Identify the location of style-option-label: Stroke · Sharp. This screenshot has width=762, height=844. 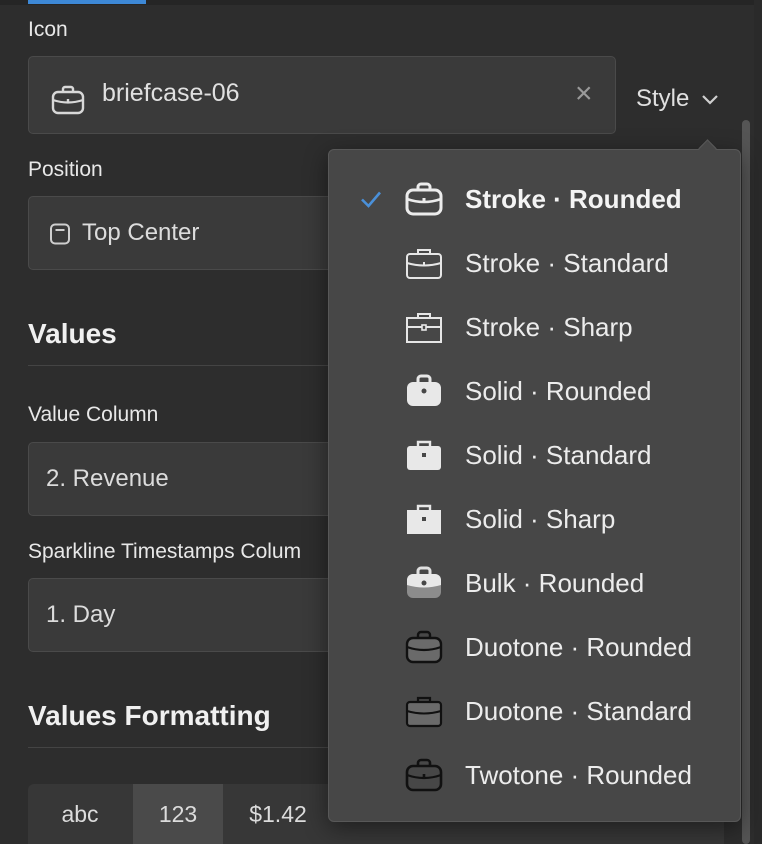
(549, 327).